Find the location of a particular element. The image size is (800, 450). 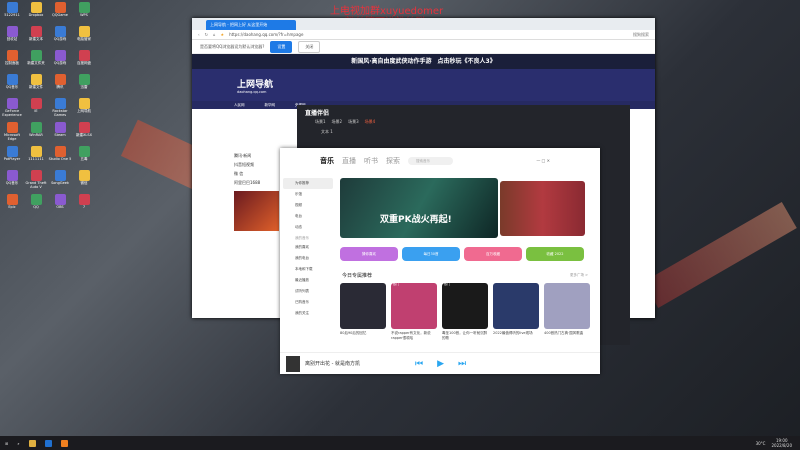

desktop-icon: 微信 is located at coordinates (84, 180).